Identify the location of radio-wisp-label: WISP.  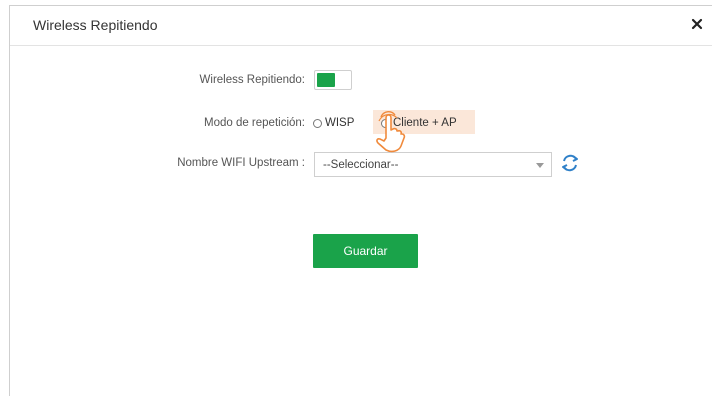
(340, 123).